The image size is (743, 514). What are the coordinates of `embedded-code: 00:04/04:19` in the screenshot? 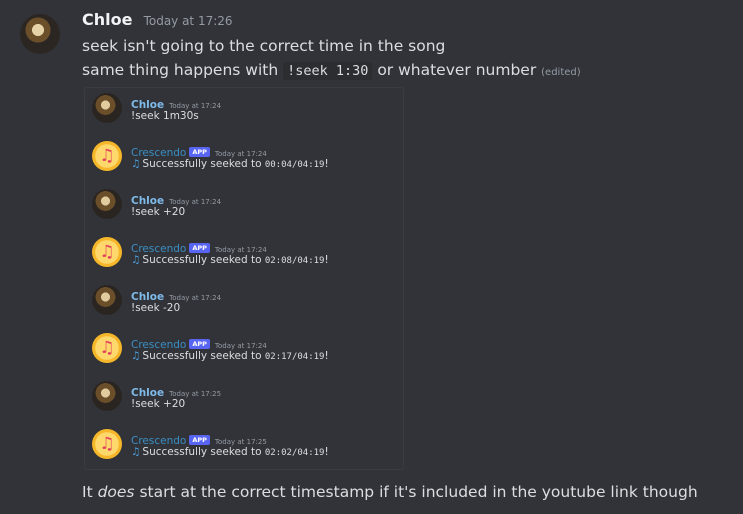 It's located at (294, 165).